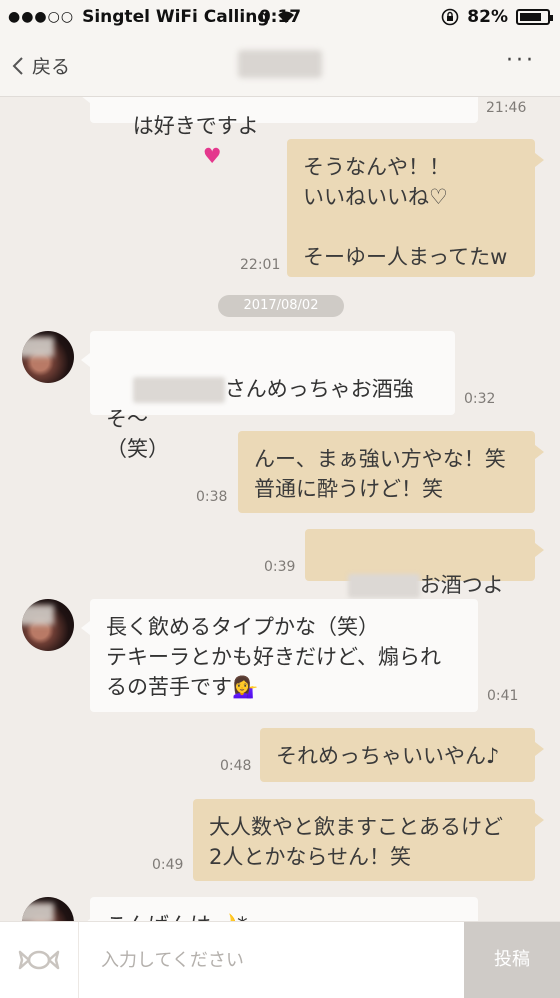  What do you see at coordinates (402, 755) in the screenshot?
I see `message-outgoing: それめっちゃいいやん♪` at bounding box center [402, 755].